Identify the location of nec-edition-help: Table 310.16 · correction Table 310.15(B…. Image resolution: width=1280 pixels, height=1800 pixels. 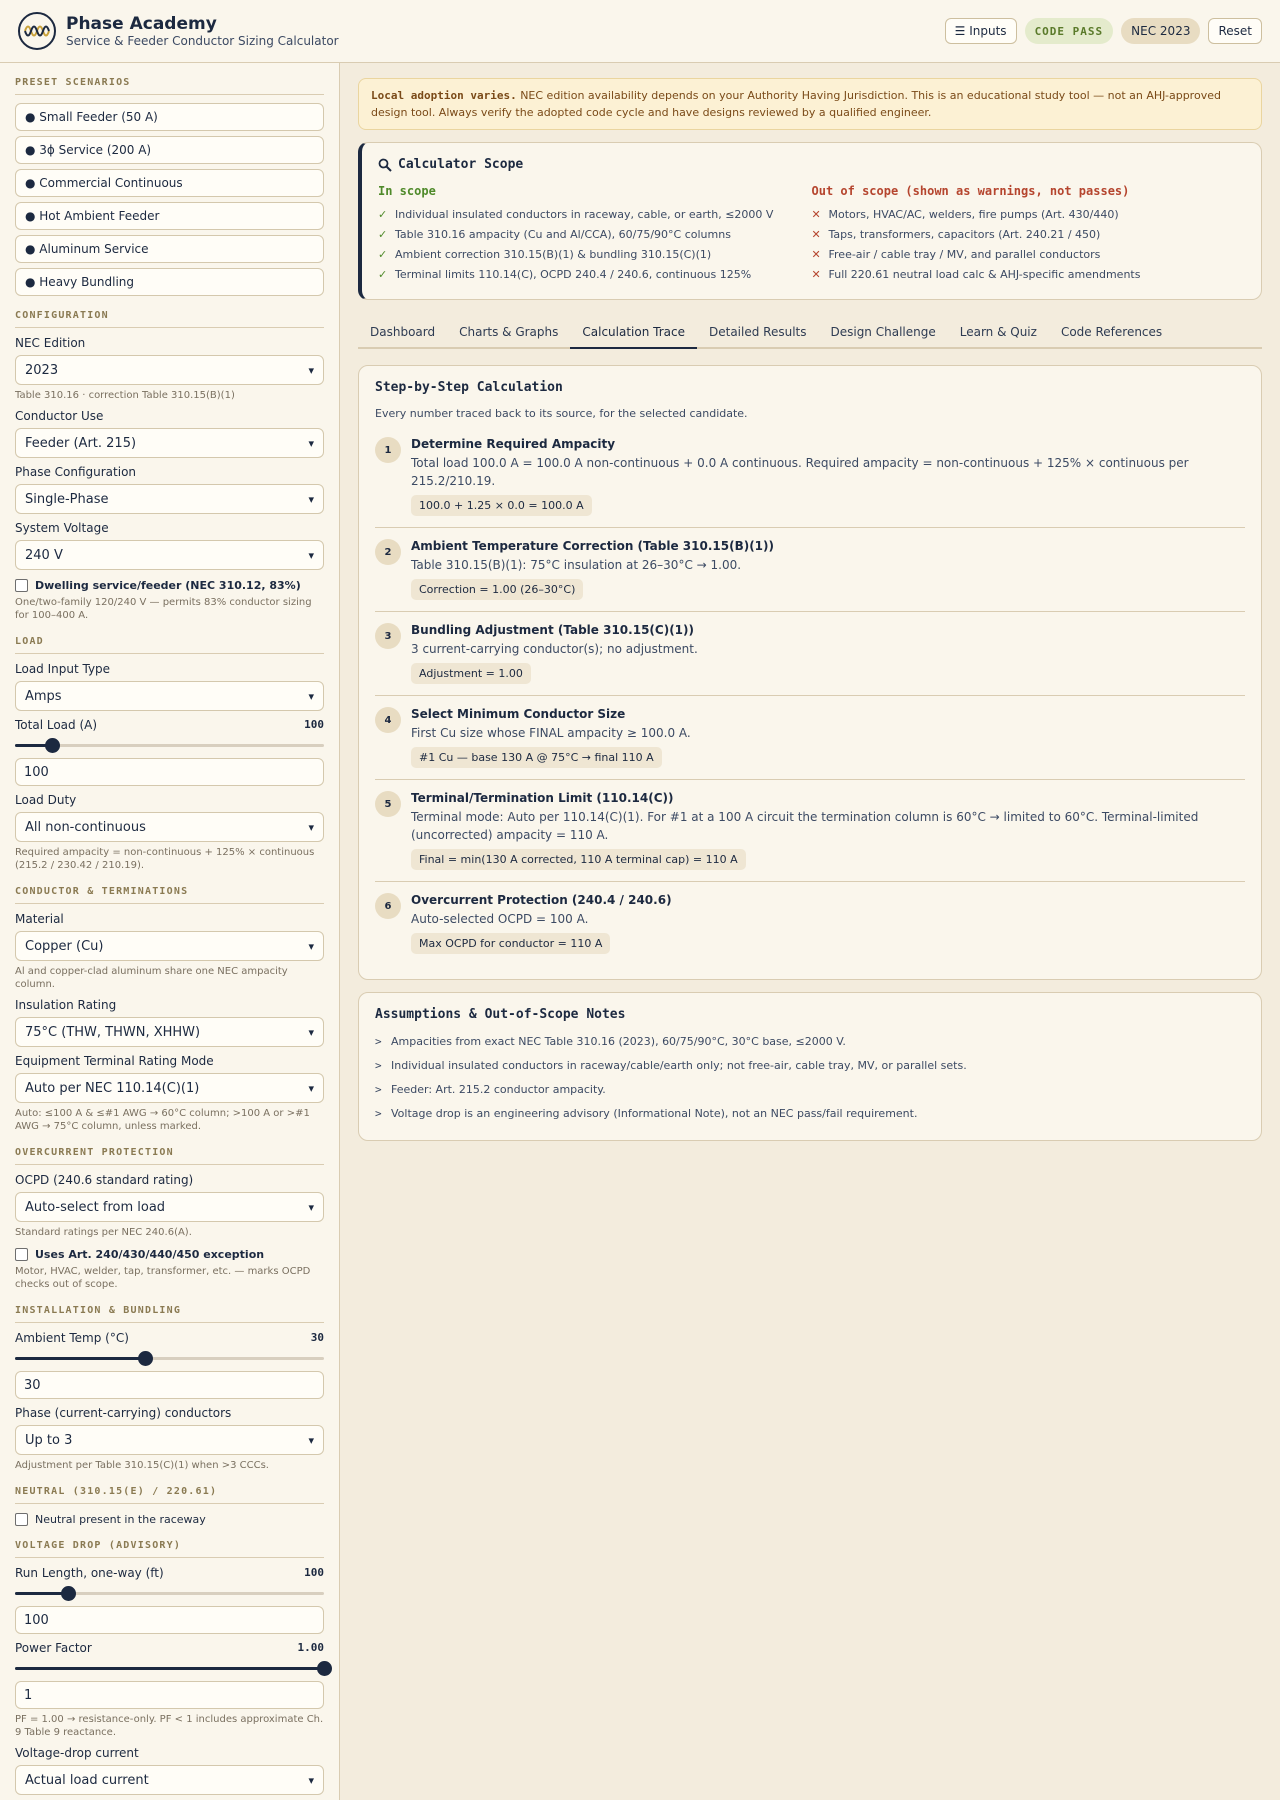
(125, 395).